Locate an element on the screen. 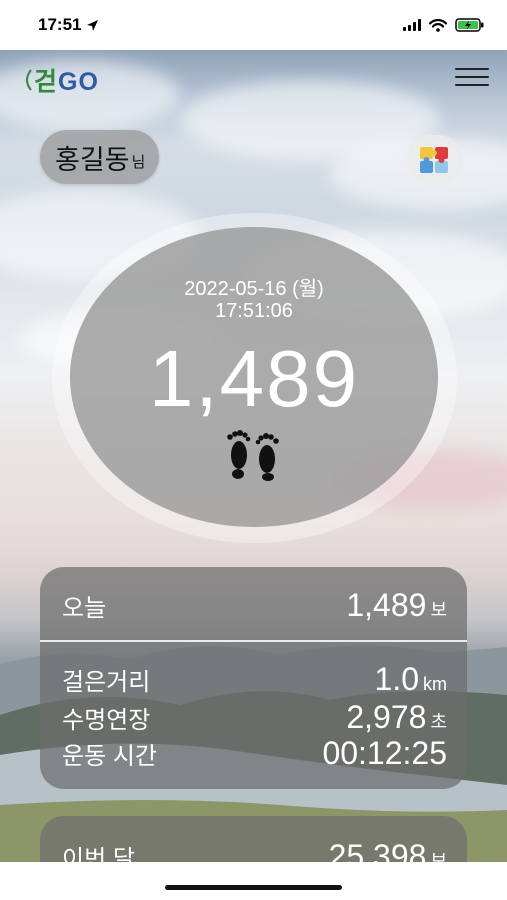 Image resolution: width=507 pixels, height=900 pixels. wifi-icon is located at coordinates (438, 25).